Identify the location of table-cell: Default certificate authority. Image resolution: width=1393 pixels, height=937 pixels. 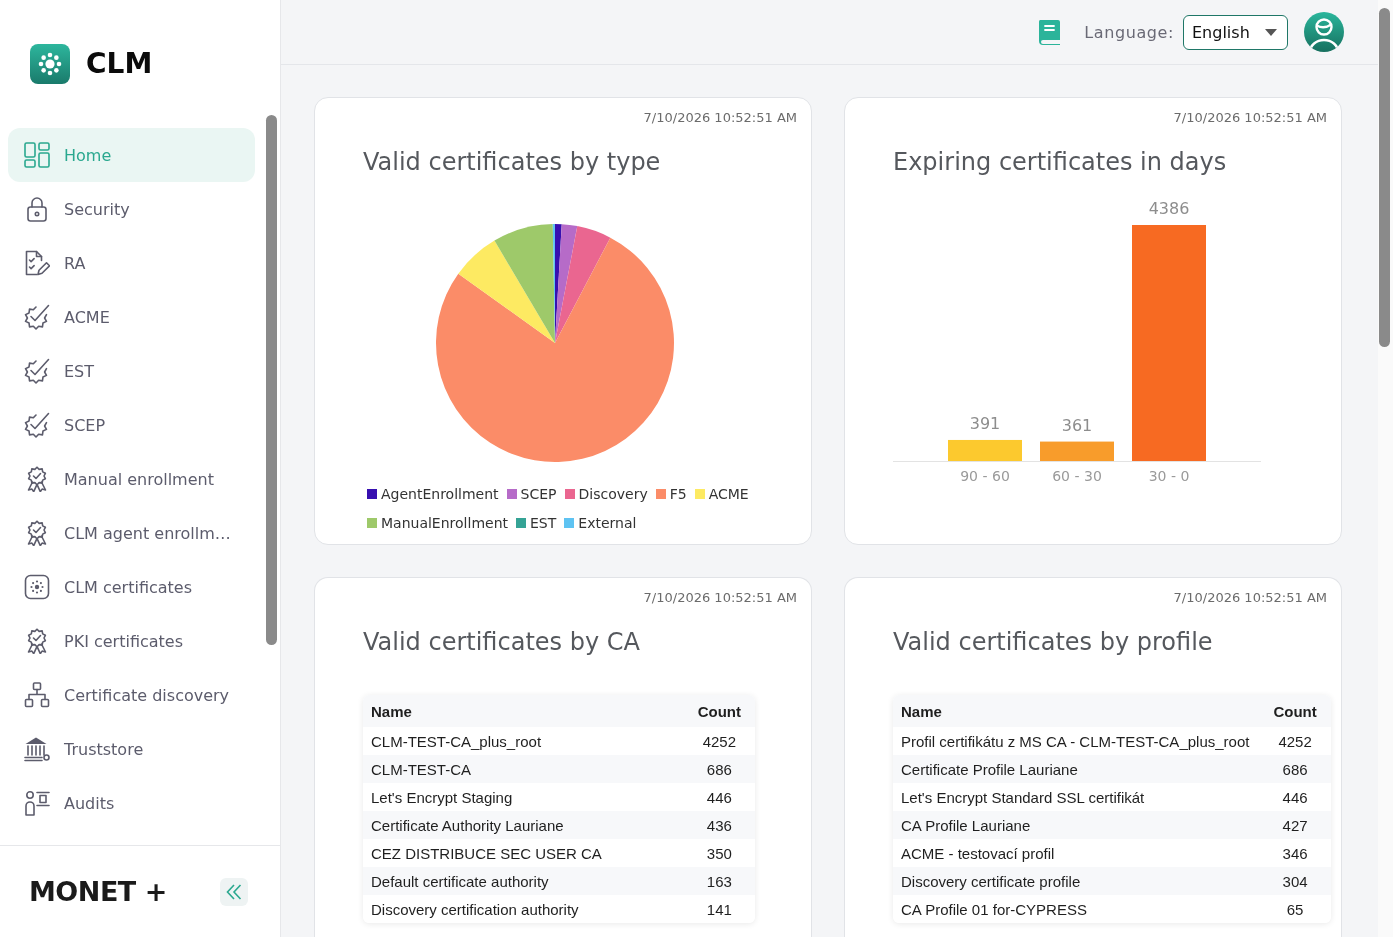
(522, 881).